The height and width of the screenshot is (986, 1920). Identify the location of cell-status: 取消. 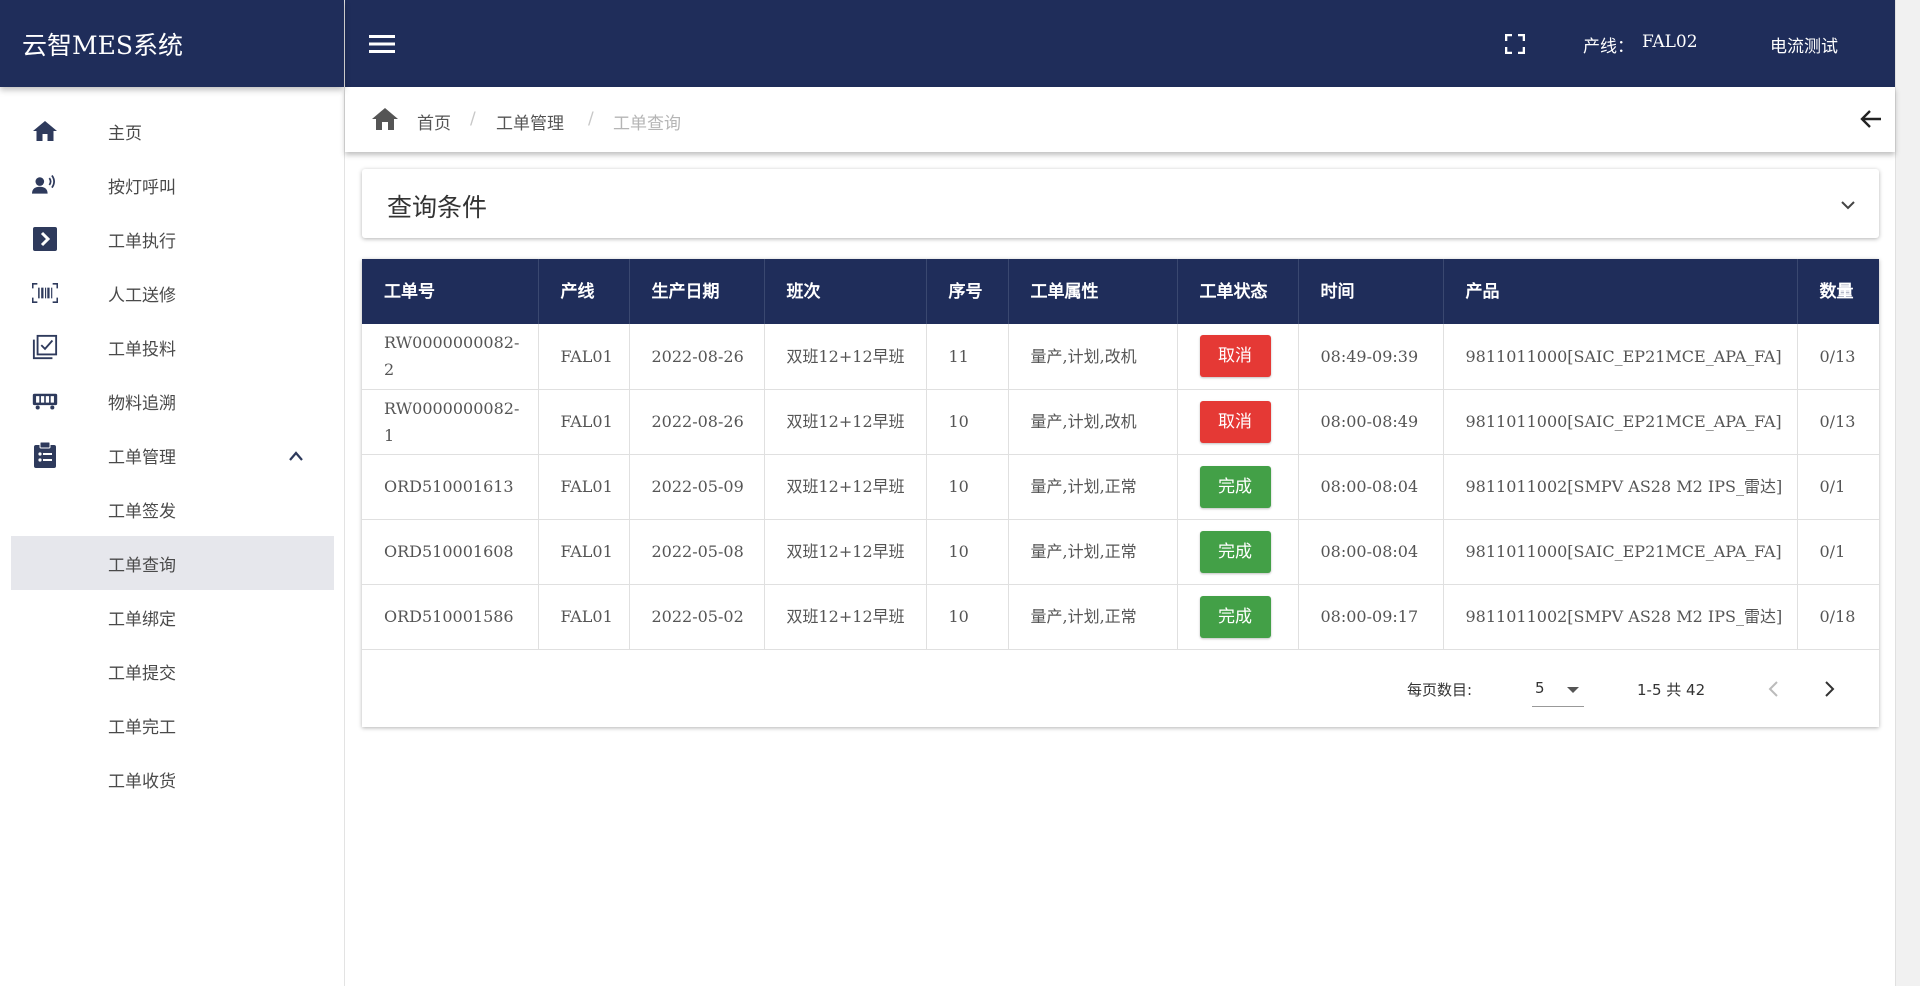
(1238, 356).